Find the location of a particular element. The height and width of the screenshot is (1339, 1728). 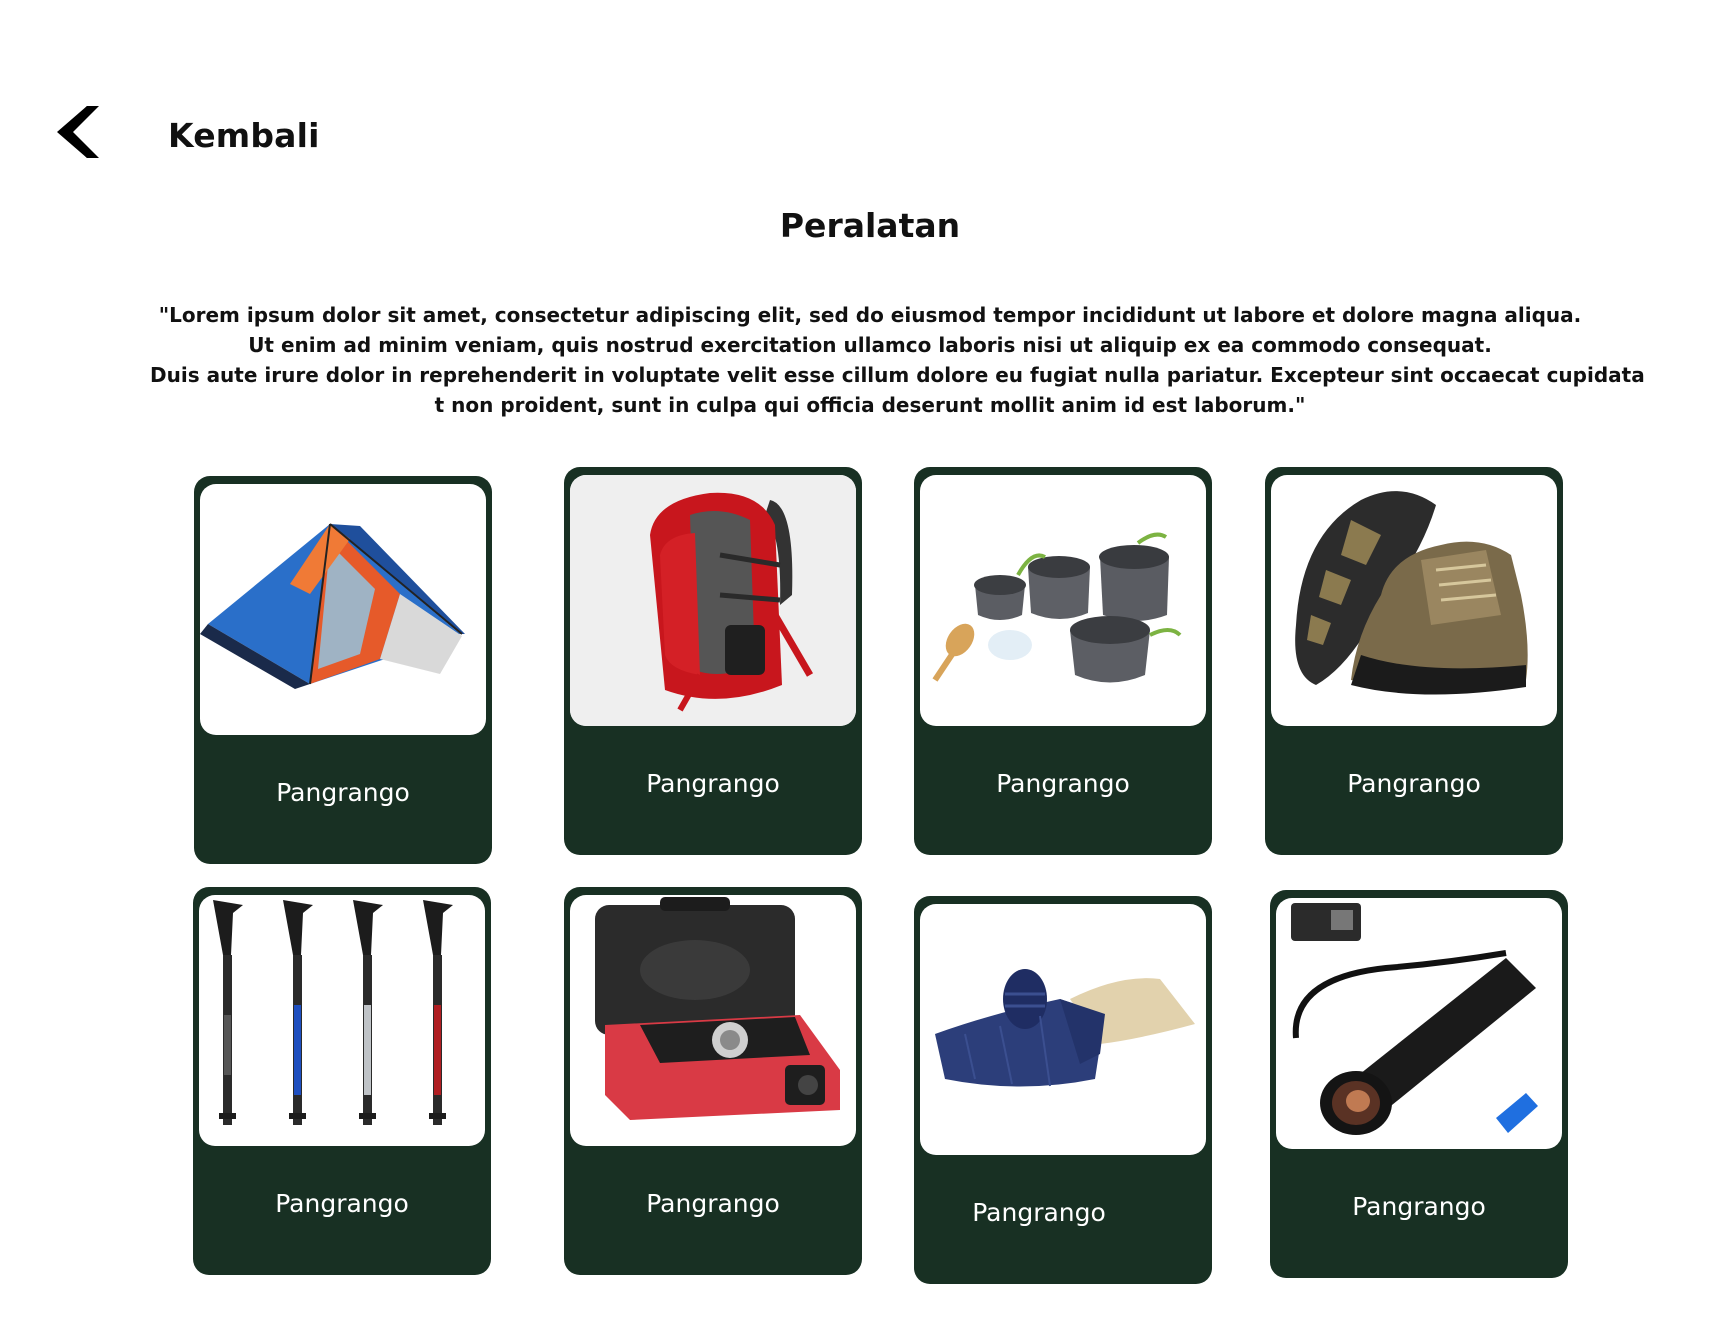

portable-stove-image is located at coordinates (713, 1020).